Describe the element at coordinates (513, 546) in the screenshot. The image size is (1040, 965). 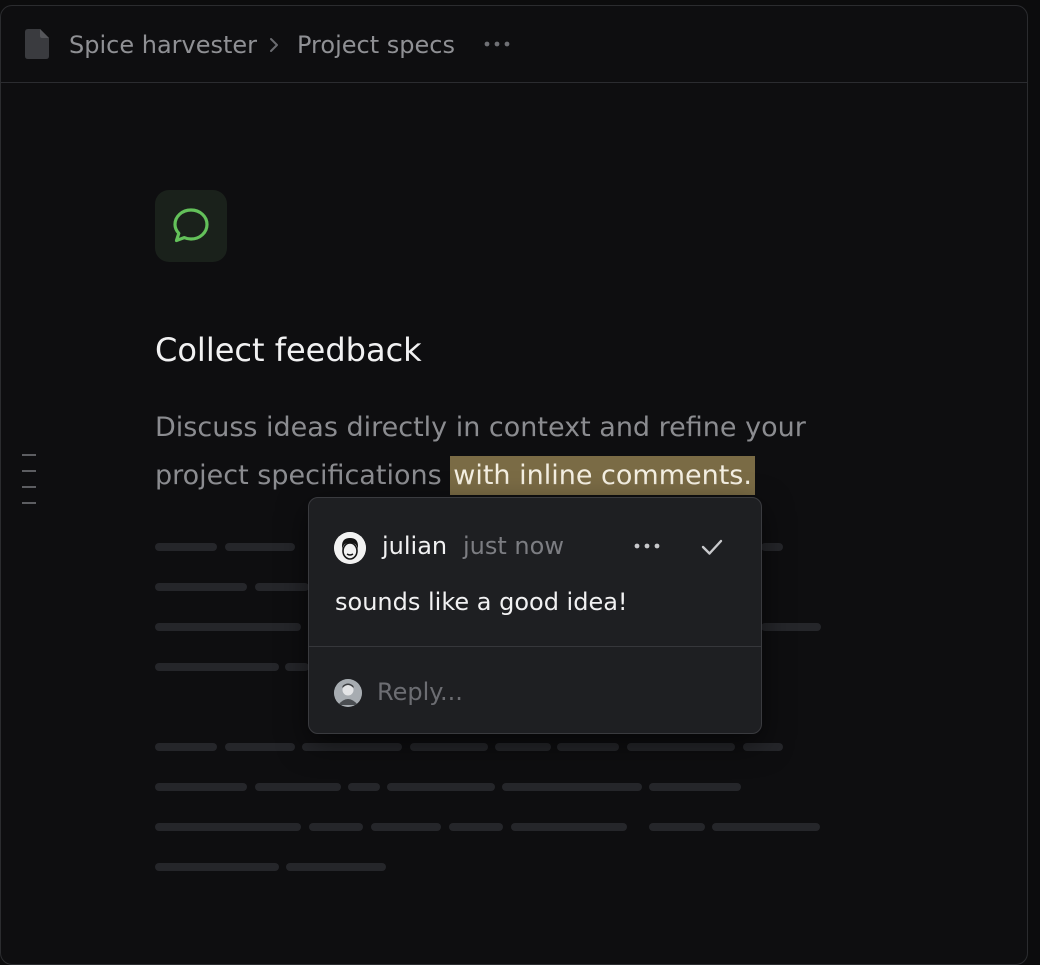
I see `comment-timestamp: just now` at that location.